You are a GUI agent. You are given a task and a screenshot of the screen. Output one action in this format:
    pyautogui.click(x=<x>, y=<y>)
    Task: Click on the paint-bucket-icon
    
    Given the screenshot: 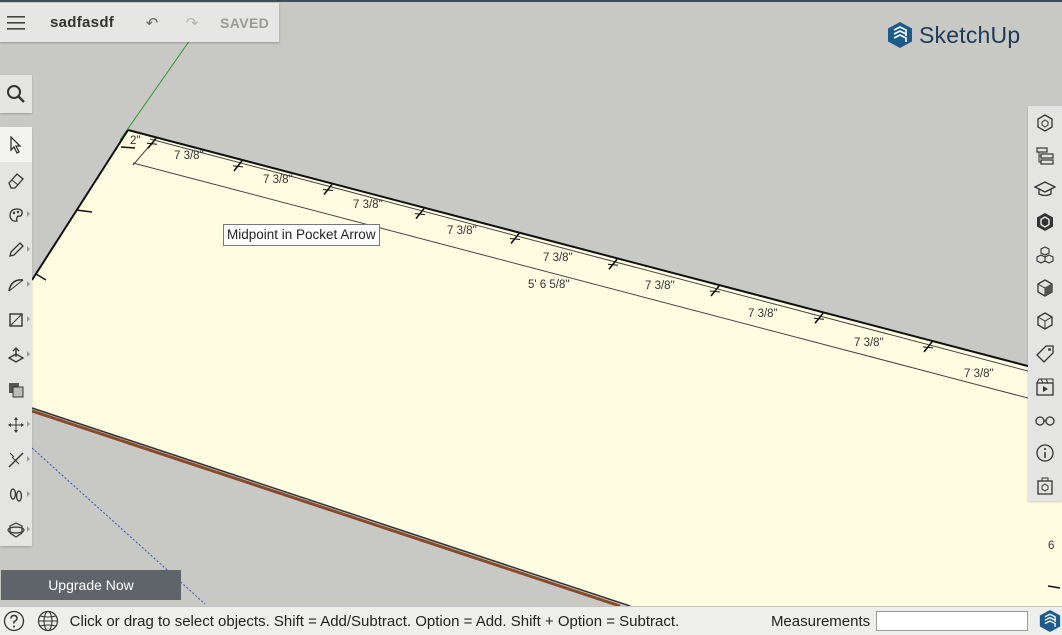 What is the action you would take?
    pyautogui.click(x=16, y=214)
    